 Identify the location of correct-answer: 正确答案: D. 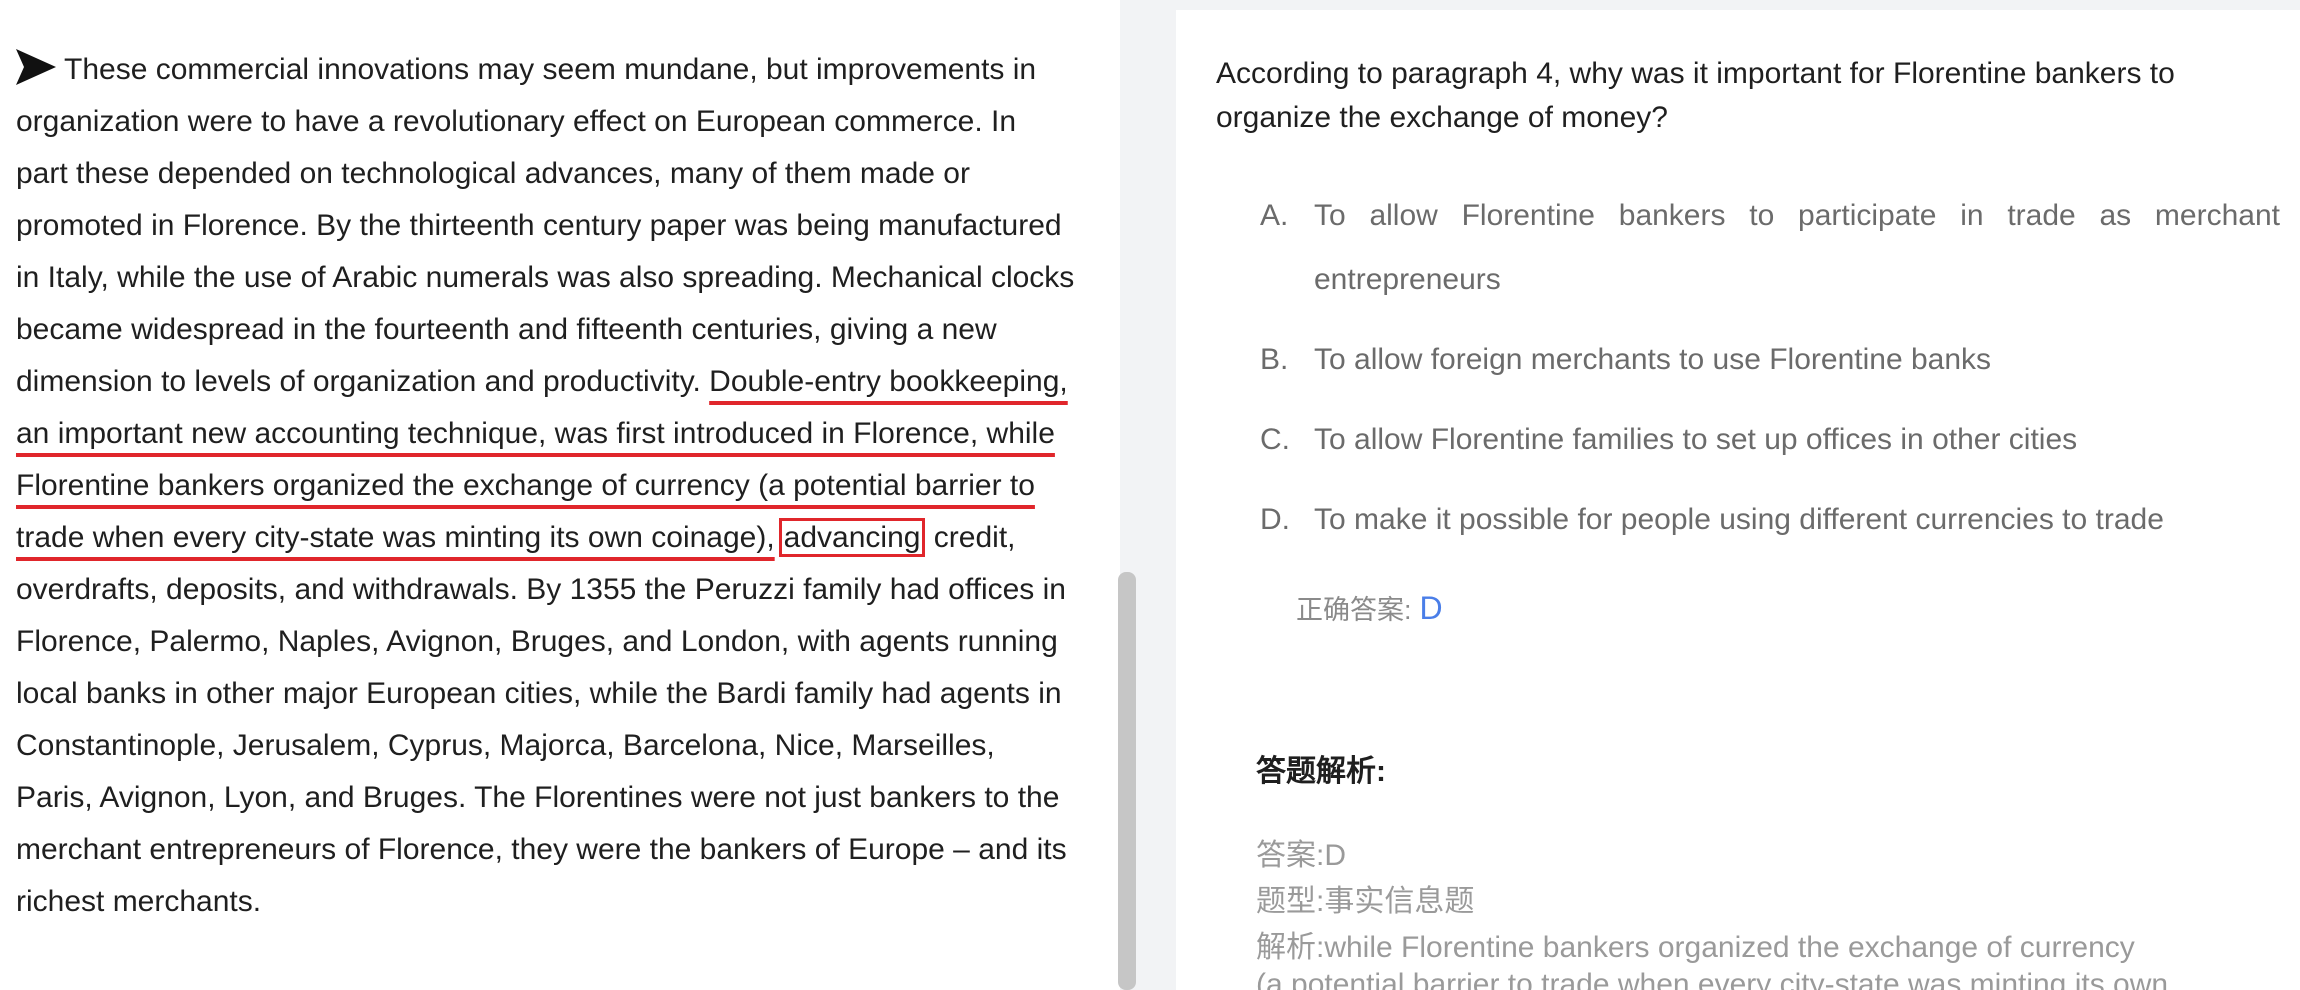
(1369, 607).